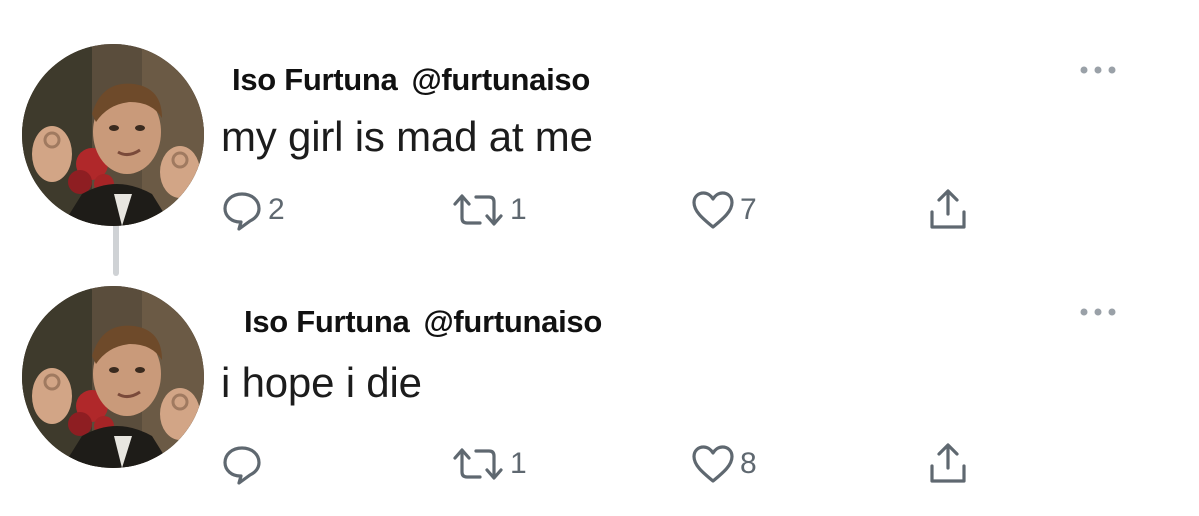 The image size is (1199, 516). What do you see at coordinates (748, 209) in the screenshot?
I see `like-count: 7` at bounding box center [748, 209].